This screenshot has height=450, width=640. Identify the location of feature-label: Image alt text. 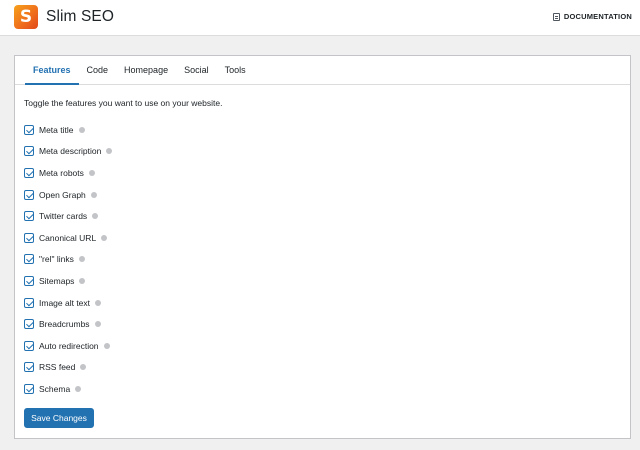
(64, 303).